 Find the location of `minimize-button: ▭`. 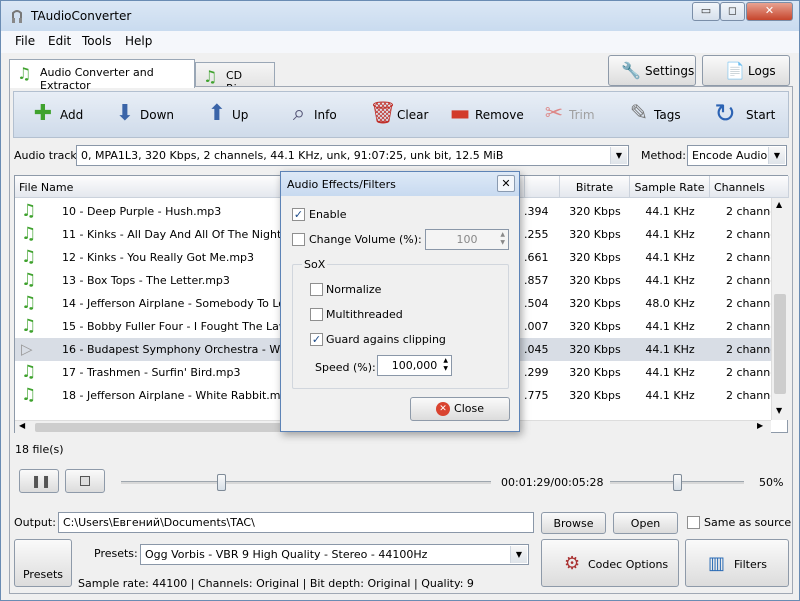

minimize-button: ▭ is located at coordinates (706, 11).